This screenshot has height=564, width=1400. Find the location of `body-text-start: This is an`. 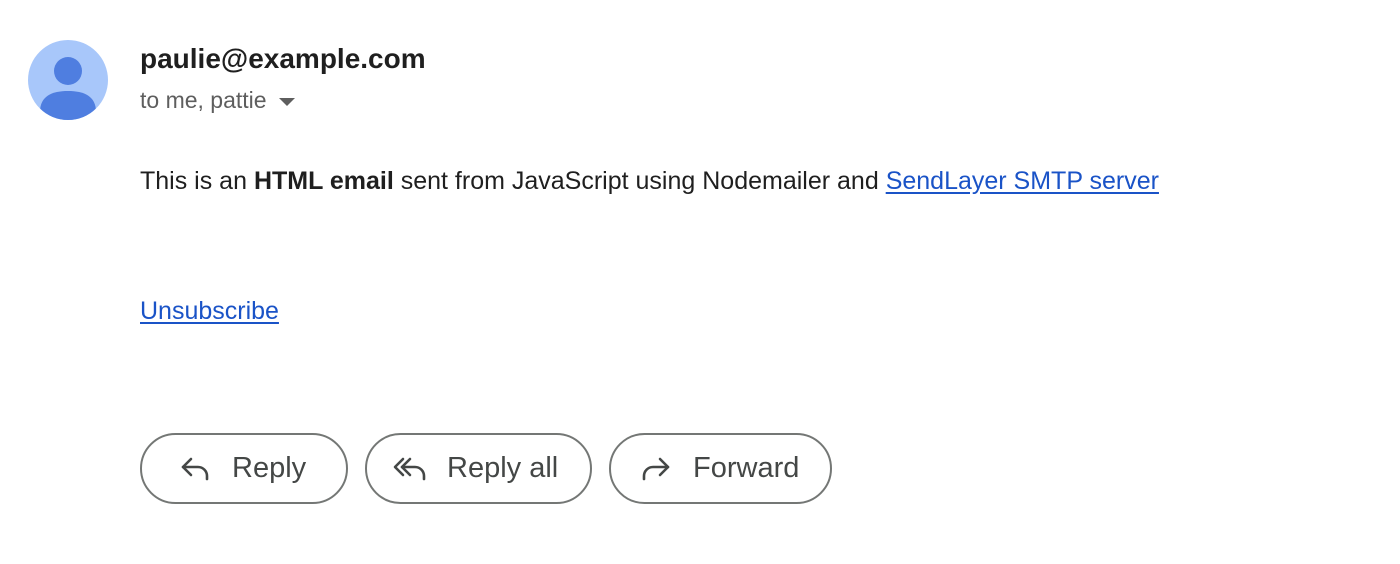

body-text-start: This is an is located at coordinates (197, 181).